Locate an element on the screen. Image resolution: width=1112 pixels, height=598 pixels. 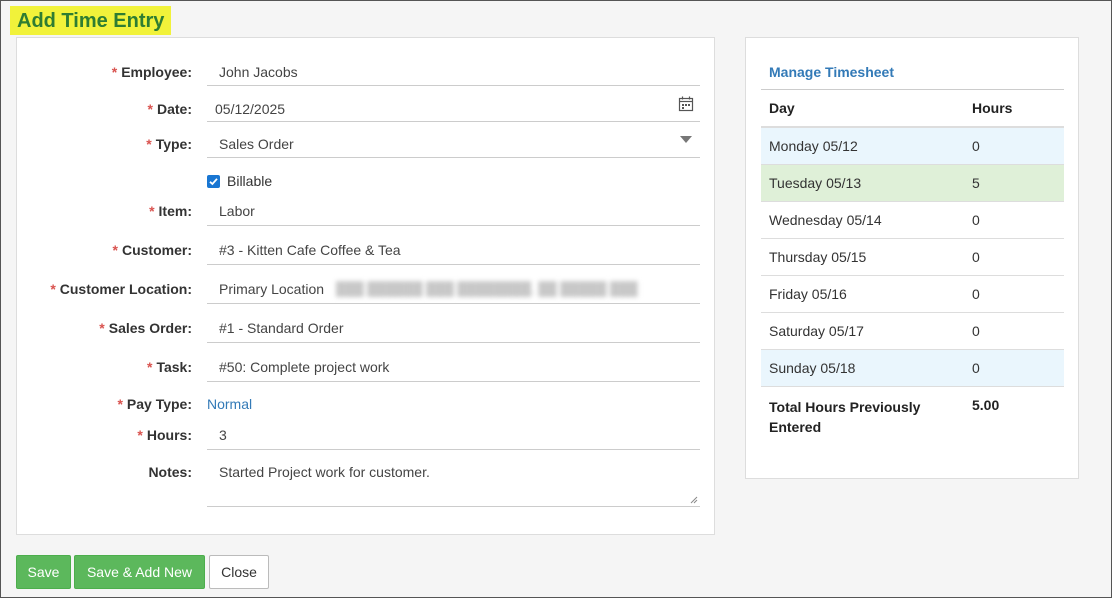
customer-row: * Customer: #3 - Kitten Cafe Coffee & Tea is located at coordinates (366, 250).